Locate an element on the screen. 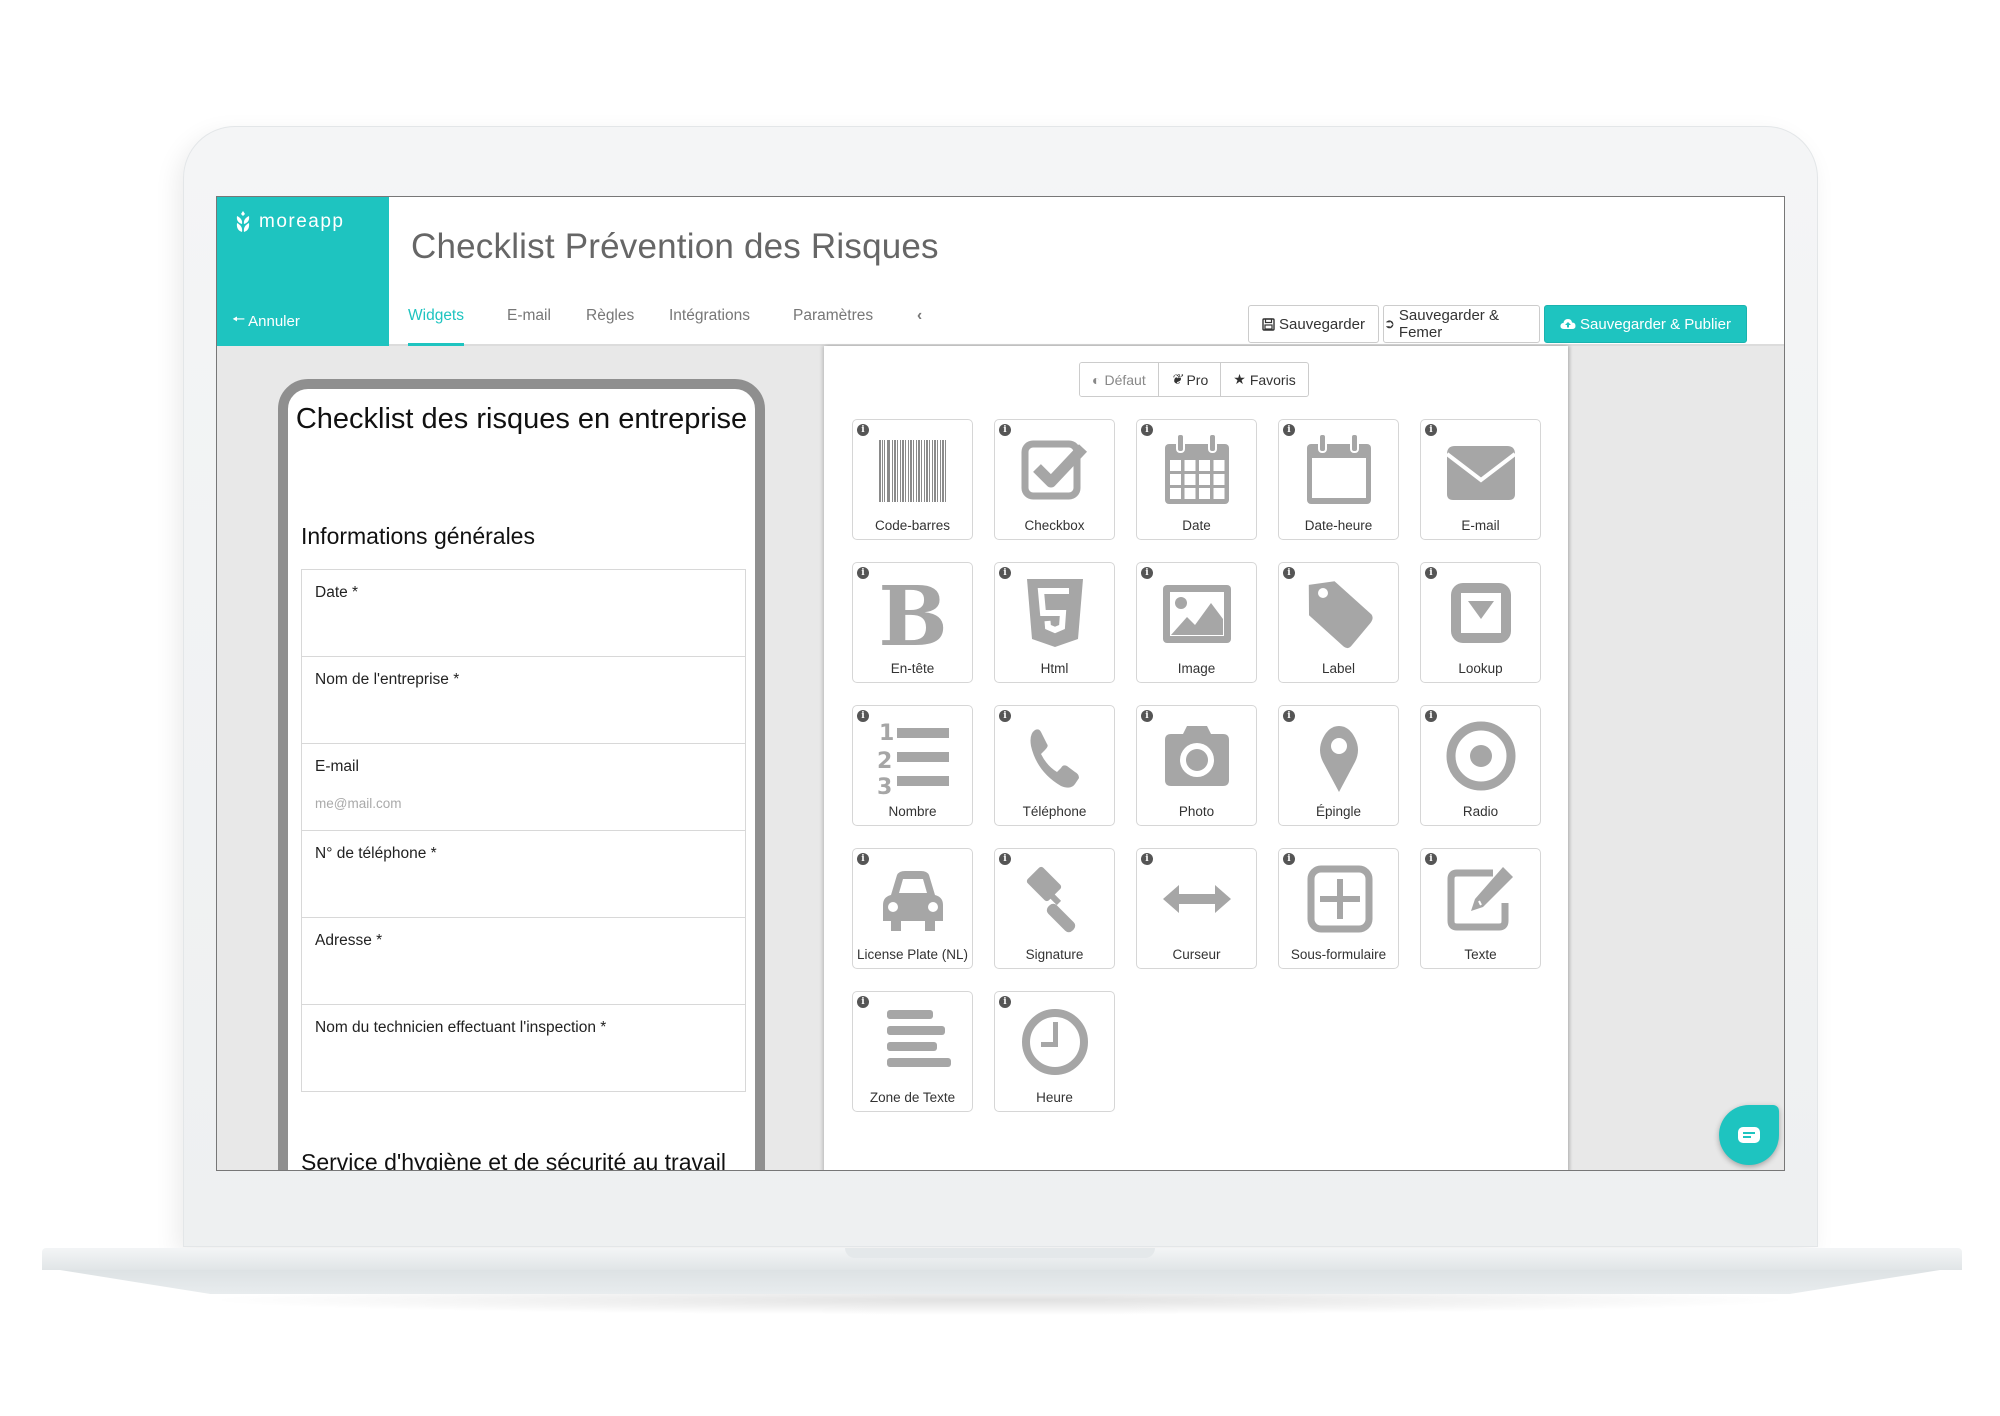 The width and height of the screenshot is (2000, 1416). dashboard-icon: ◐ is located at coordinates (1096, 379).